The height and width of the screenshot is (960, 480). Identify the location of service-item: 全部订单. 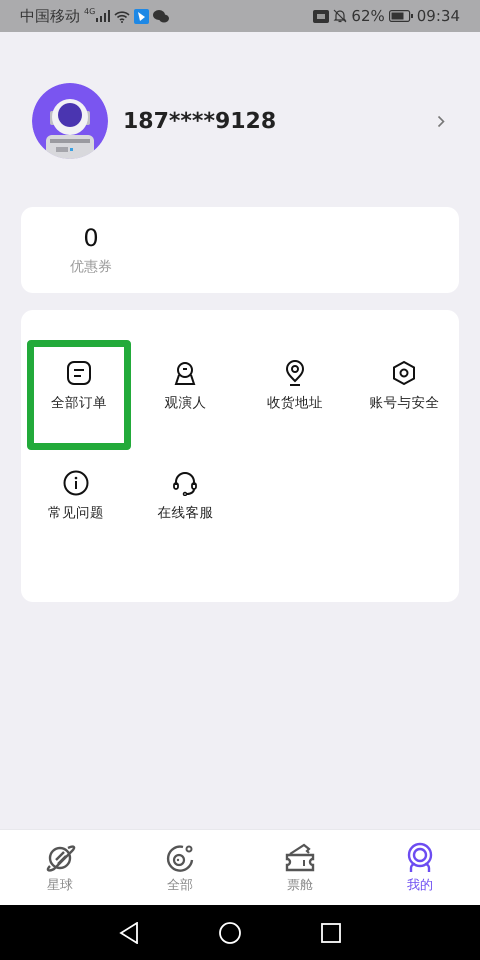
(78, 395).